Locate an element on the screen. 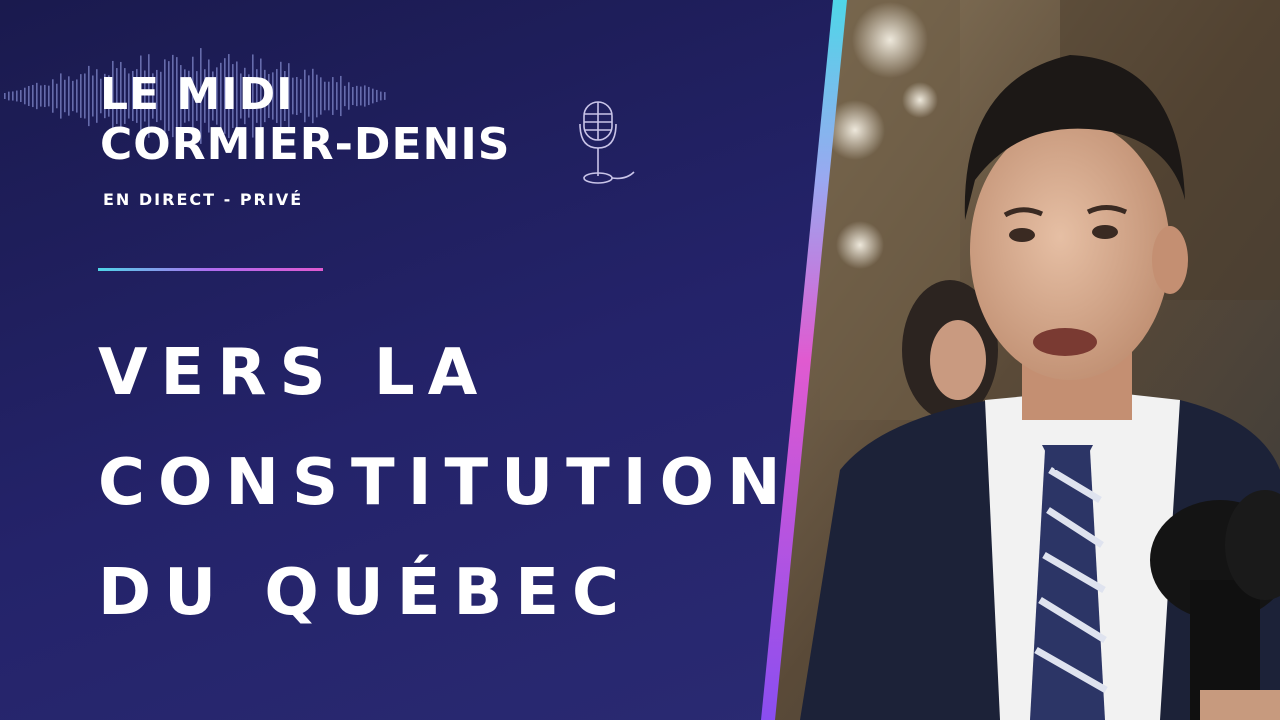 Image resolution: width=1280 pixels, height=720 pixels. show-title: LE MIDI CORMIER-DENIS is located at coordinates (305, 120).